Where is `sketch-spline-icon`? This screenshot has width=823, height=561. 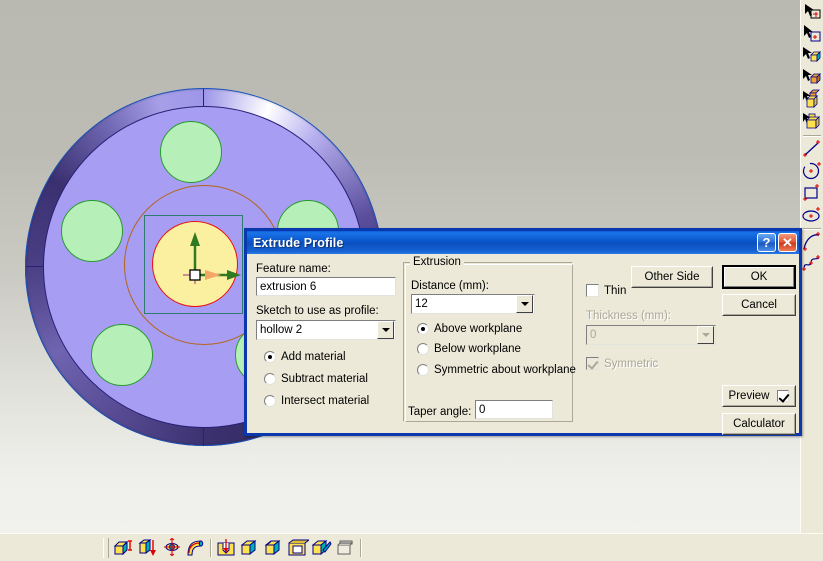
sketch-spline-icon is located at coordinates (812, 264).